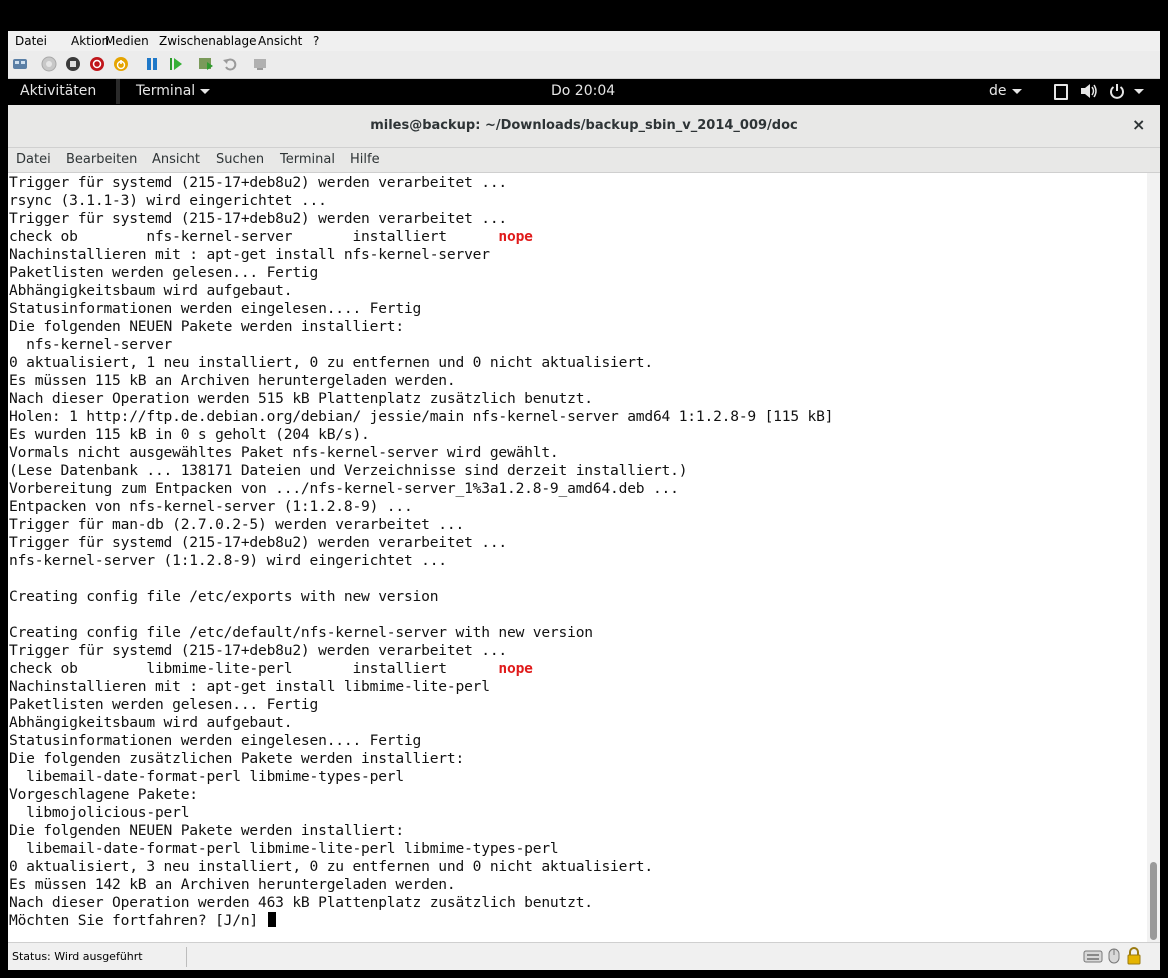 Image resolution: width=1168 pixels, height=978 pixels. Describe the element at coordinates (240, 159) in the screenshot. I see `menu-suchen: Suchen` at that location.